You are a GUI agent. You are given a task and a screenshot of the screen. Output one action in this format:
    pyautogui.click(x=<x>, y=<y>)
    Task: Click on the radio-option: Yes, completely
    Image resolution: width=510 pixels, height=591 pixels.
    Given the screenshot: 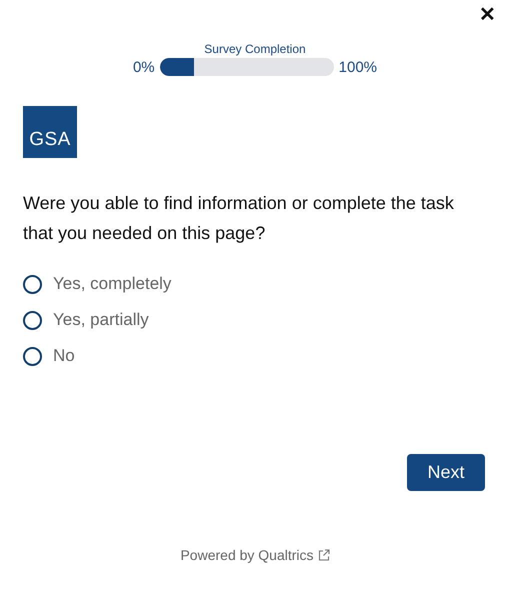 What is the action you would take?
    pyautogui.click(x=255, y=284)
    